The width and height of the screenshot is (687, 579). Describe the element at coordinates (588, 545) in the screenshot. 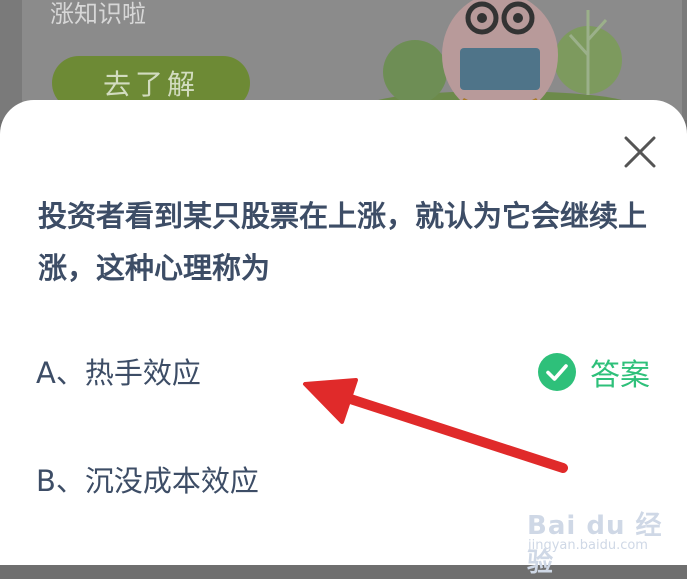

I see `watermark-url: jingyan.baidu.com` at that location.